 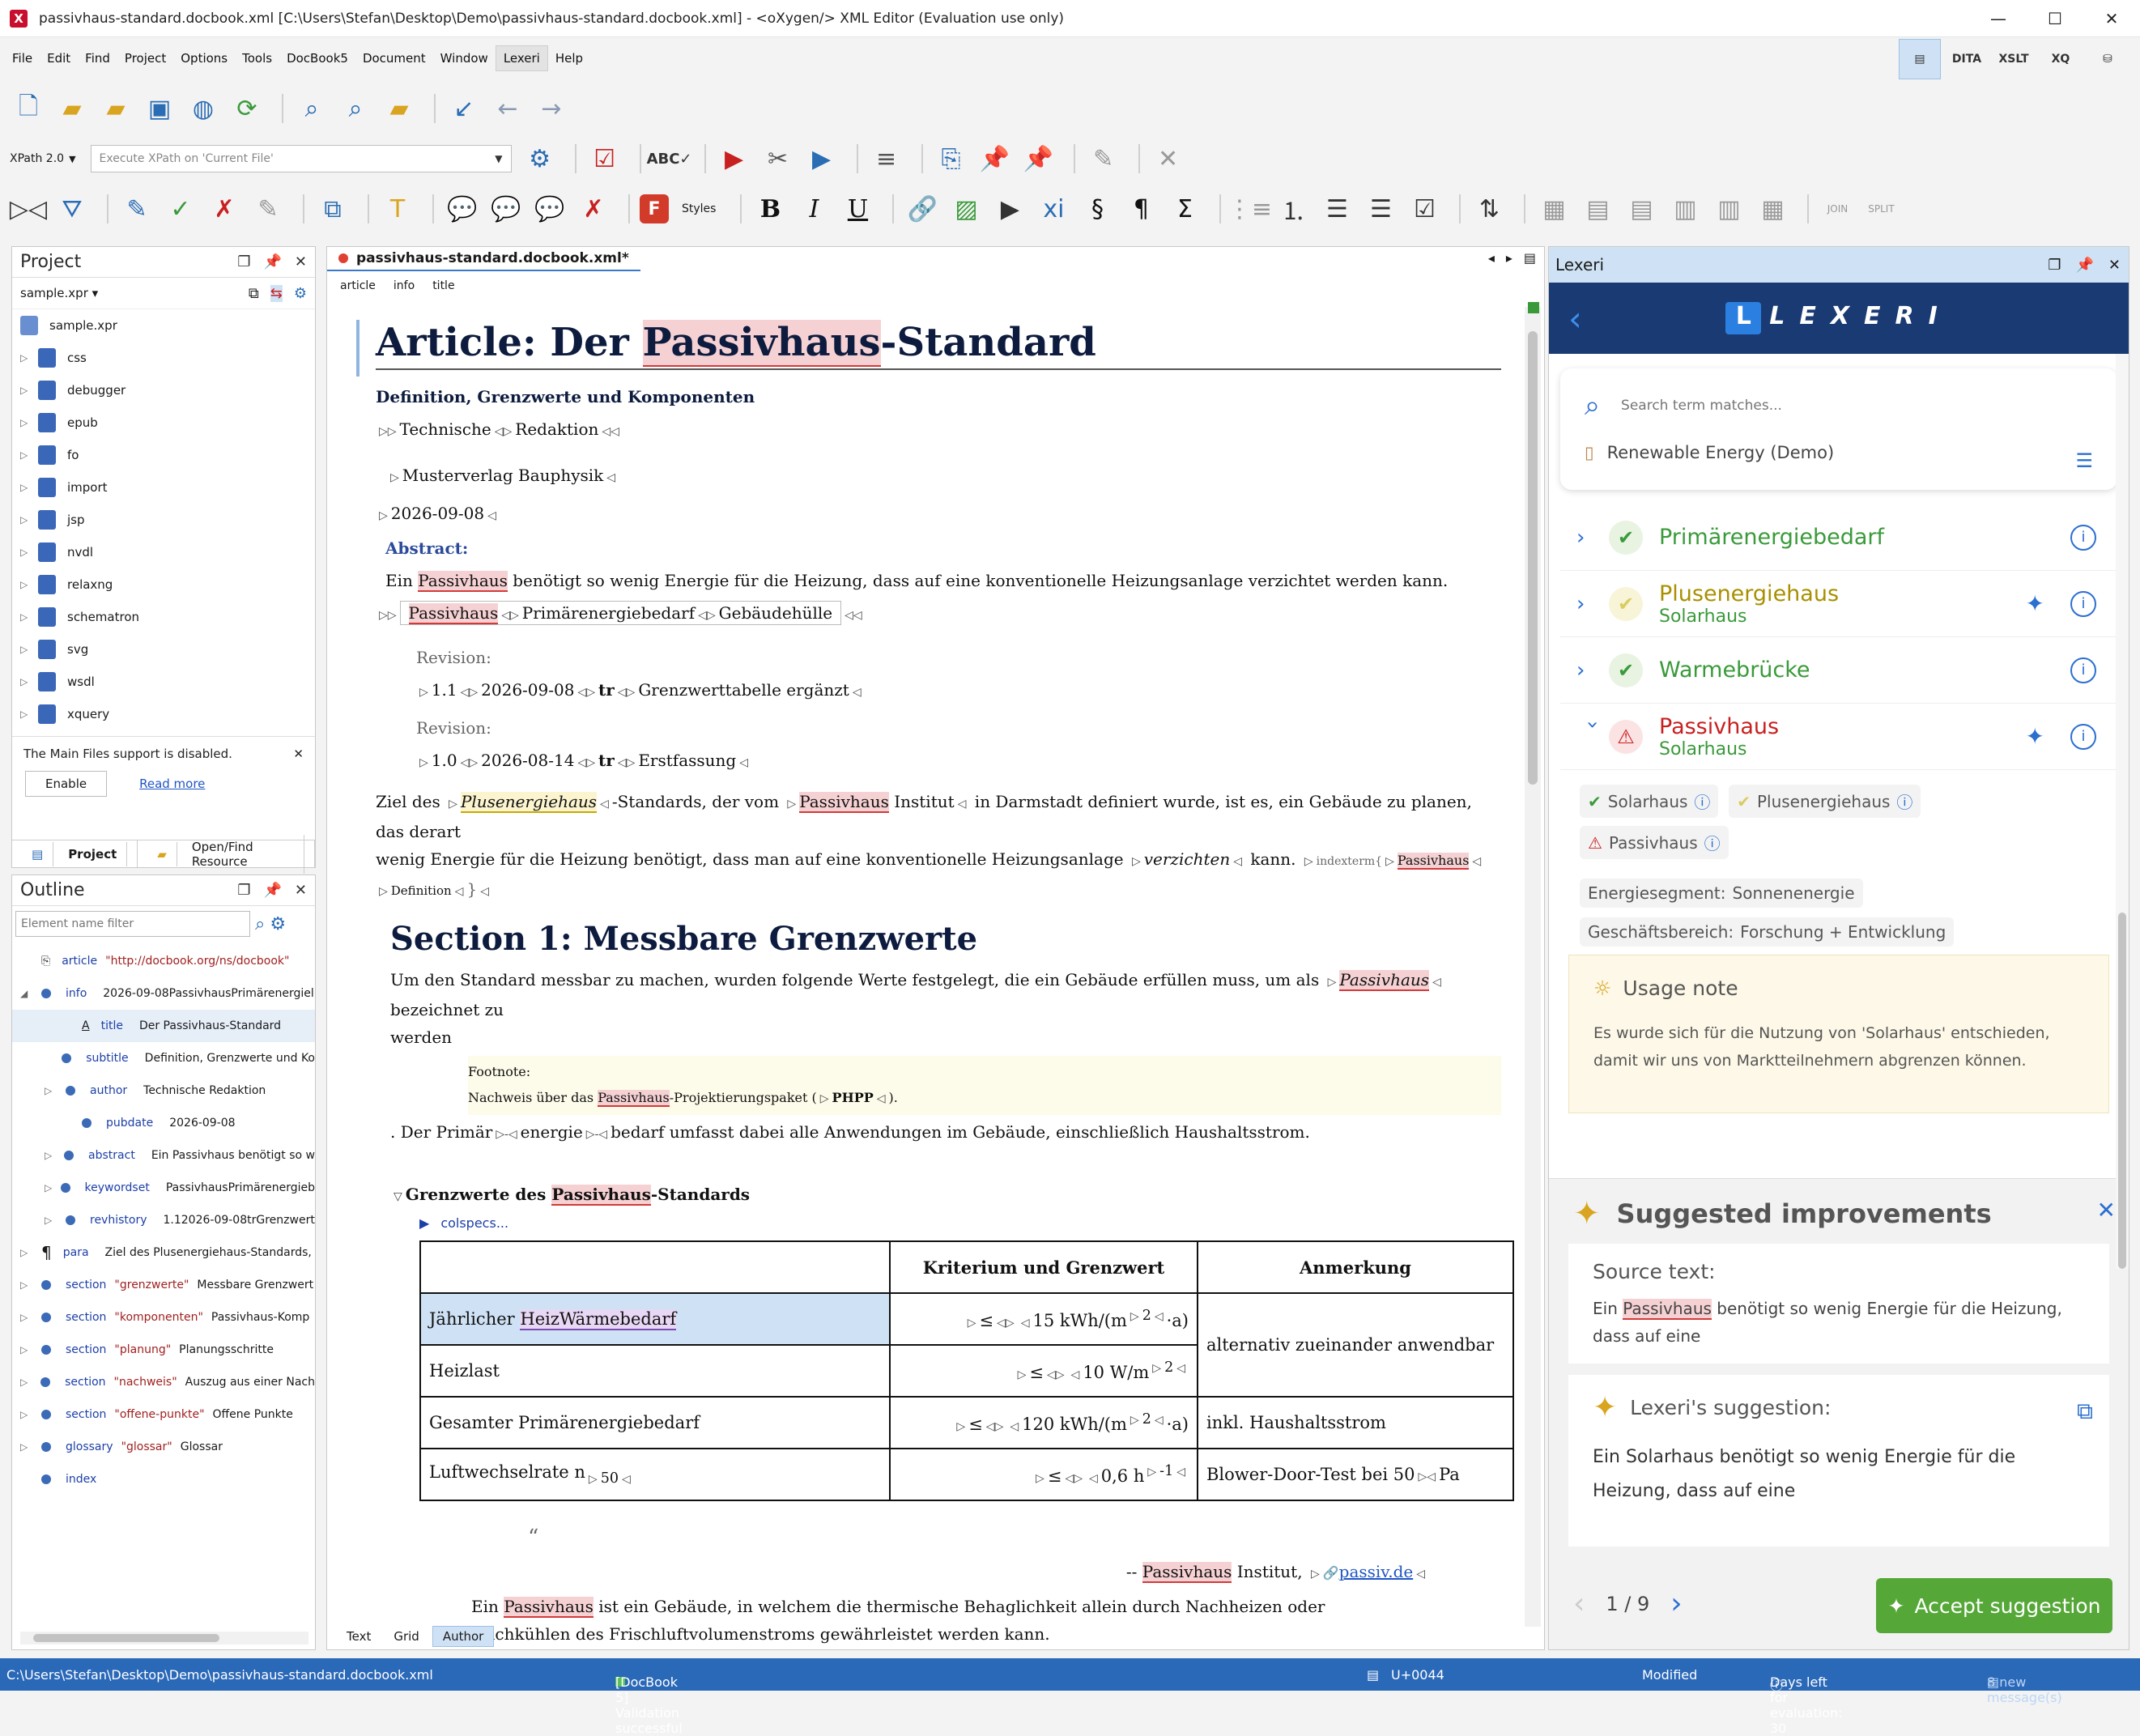 I want to click on term-row-warmebruecke: › ✔ Warmebrücke i, so click(x=1839, y=670).